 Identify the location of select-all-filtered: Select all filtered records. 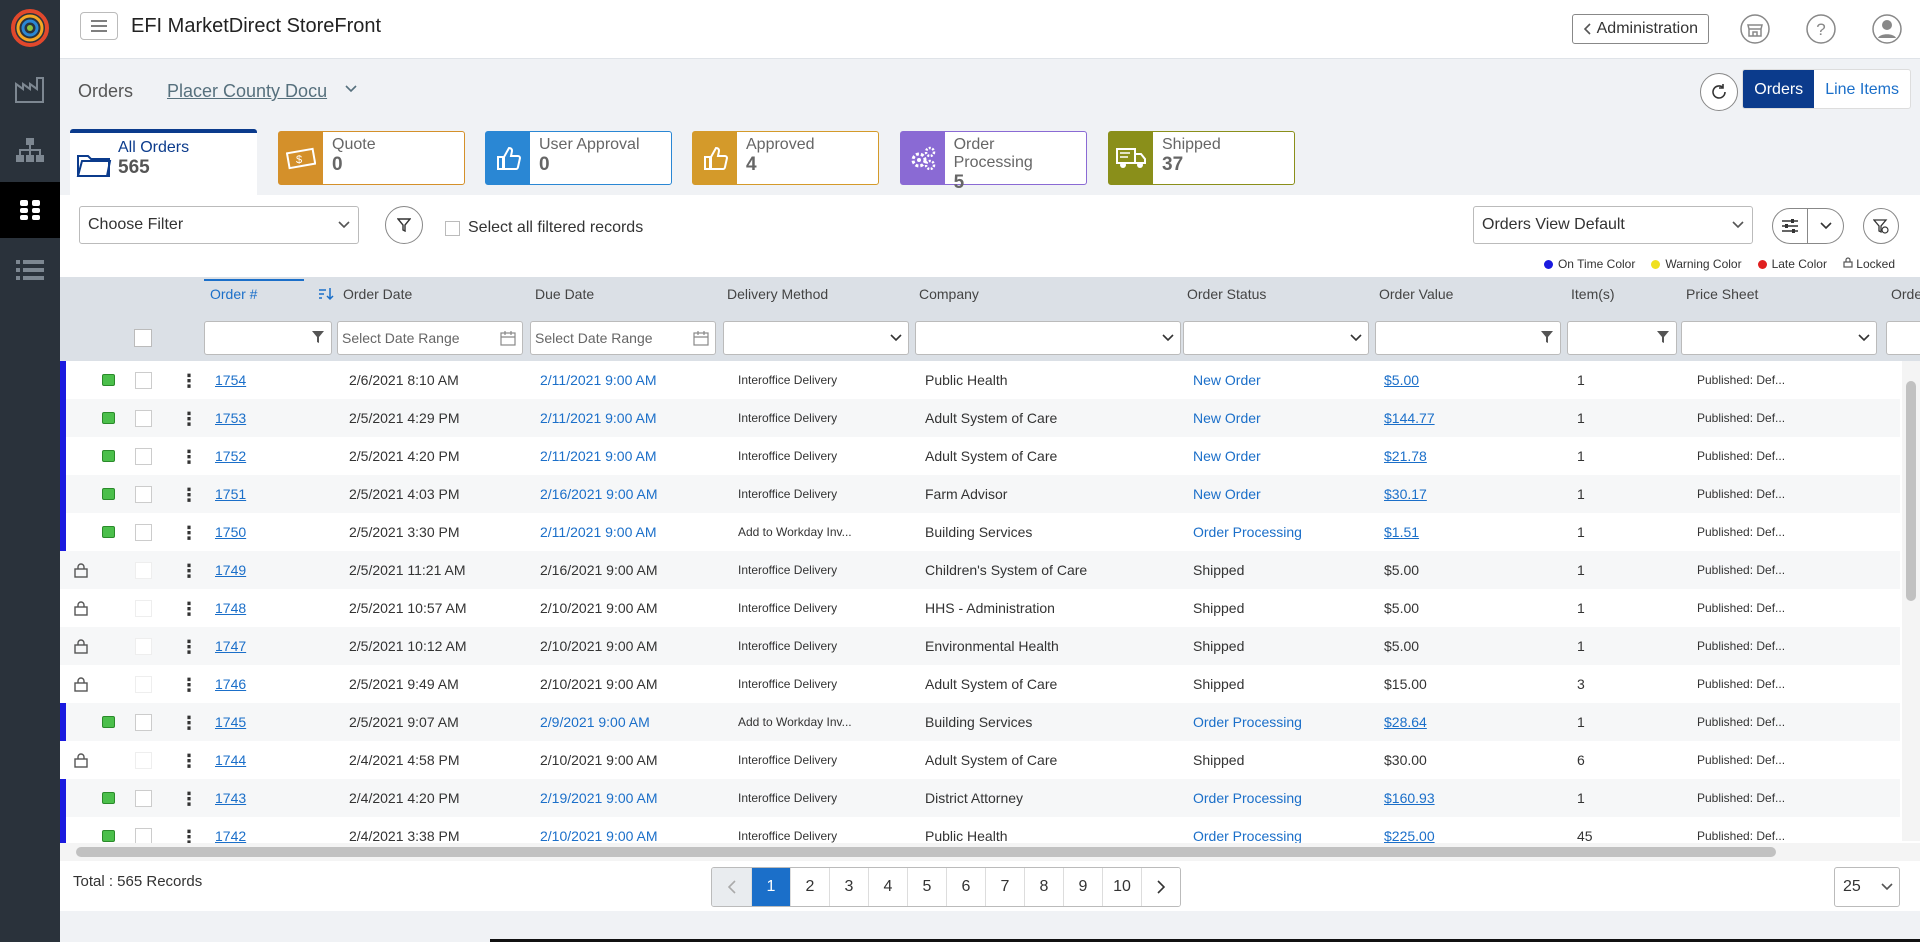
(544, 228).